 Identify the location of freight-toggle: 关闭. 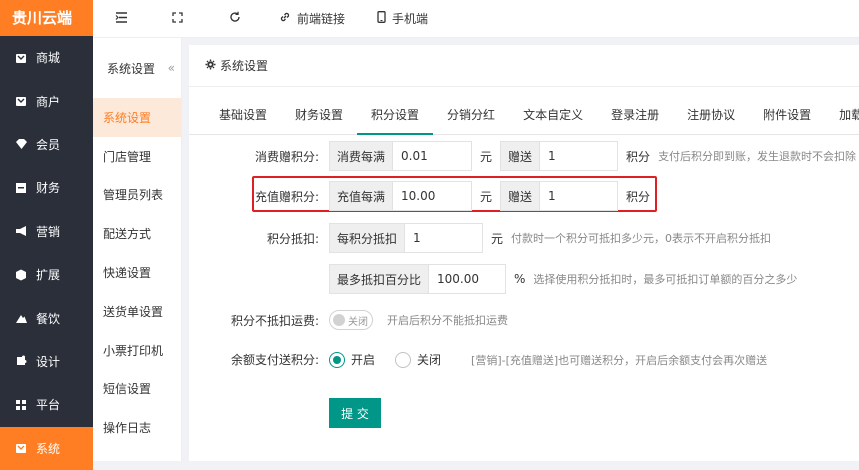
(351, 320).